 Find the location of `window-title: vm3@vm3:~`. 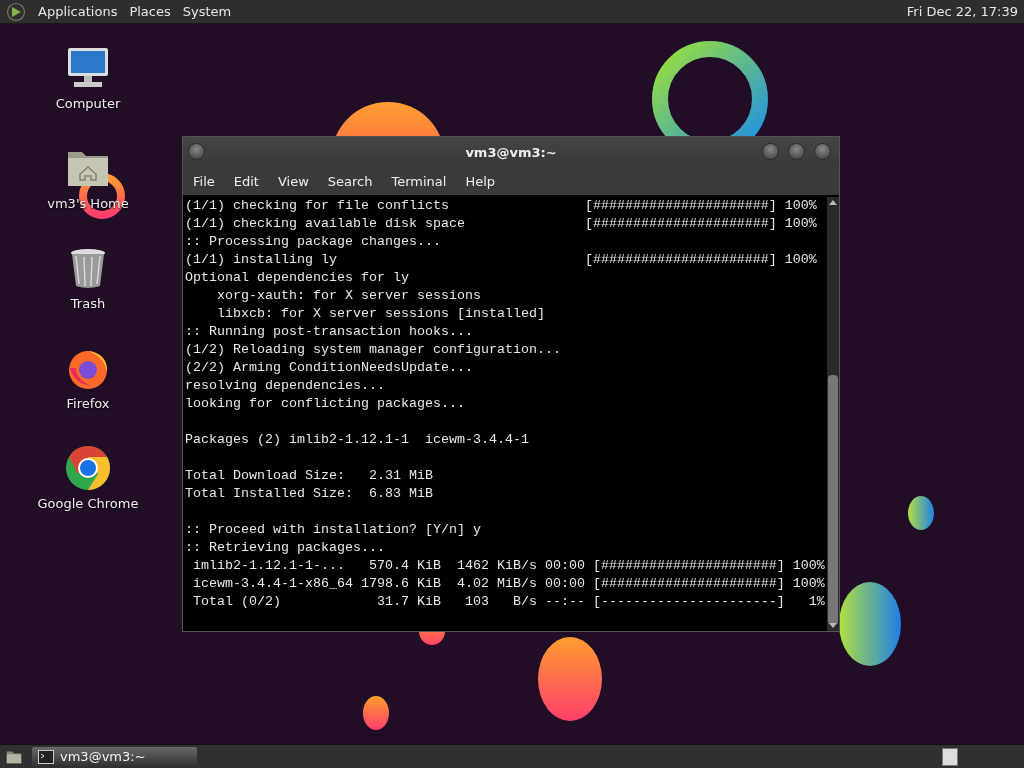

window-title: vm3@vm3:~ is located at coordinates (511, 152).